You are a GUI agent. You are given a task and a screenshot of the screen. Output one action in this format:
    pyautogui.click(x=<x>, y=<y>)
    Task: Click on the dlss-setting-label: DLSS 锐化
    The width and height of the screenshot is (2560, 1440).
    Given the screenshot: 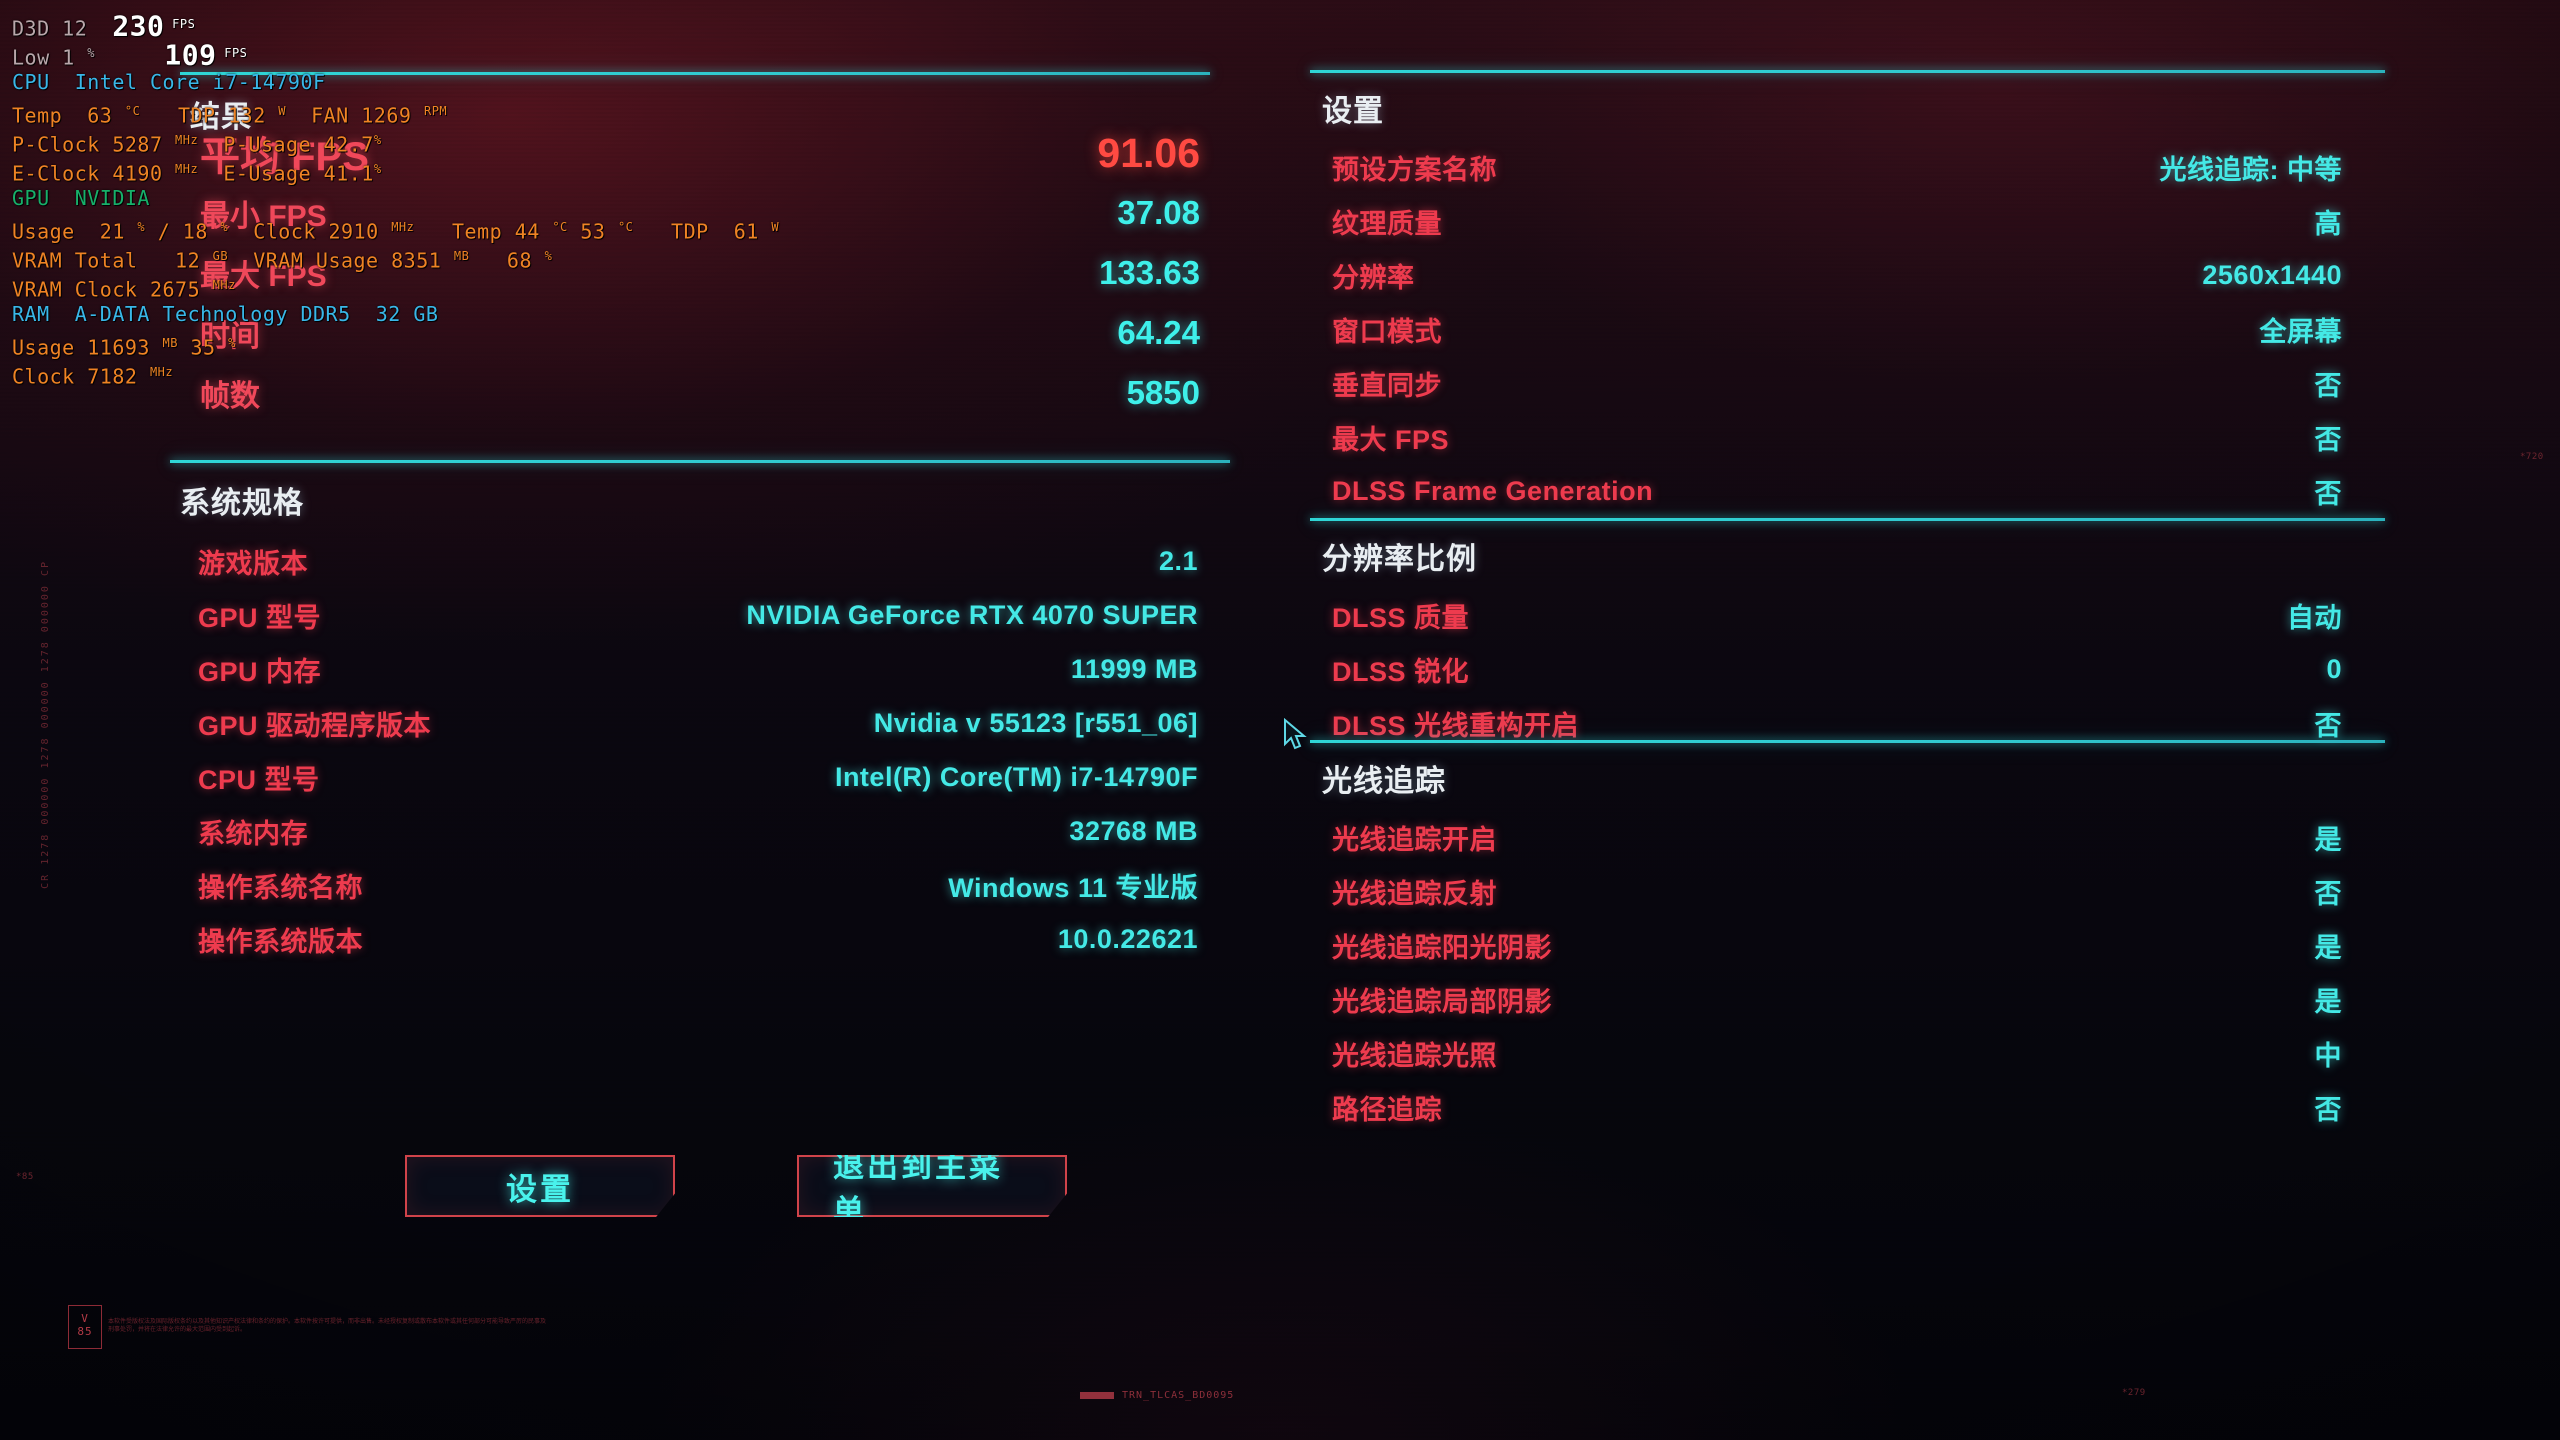 What is the action you would take?
    pyautogui.click(x=1401, y=671)
    